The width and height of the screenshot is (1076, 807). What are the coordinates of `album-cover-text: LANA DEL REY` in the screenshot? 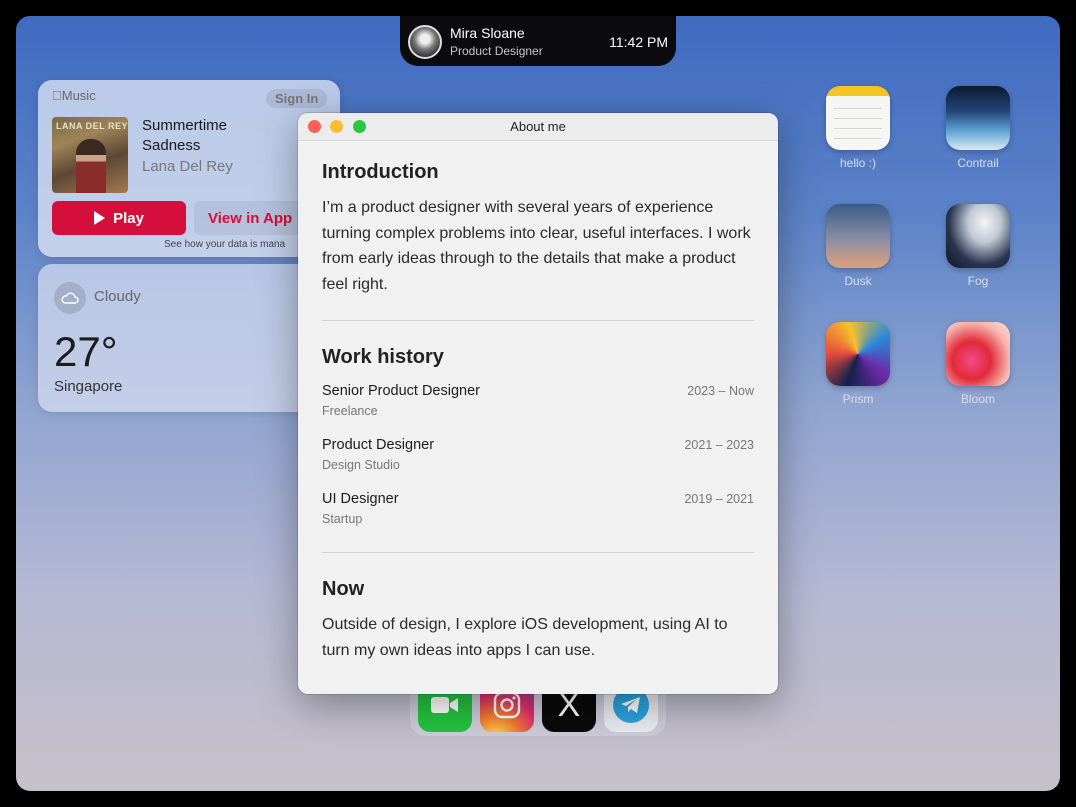 It's located at (92, 126).